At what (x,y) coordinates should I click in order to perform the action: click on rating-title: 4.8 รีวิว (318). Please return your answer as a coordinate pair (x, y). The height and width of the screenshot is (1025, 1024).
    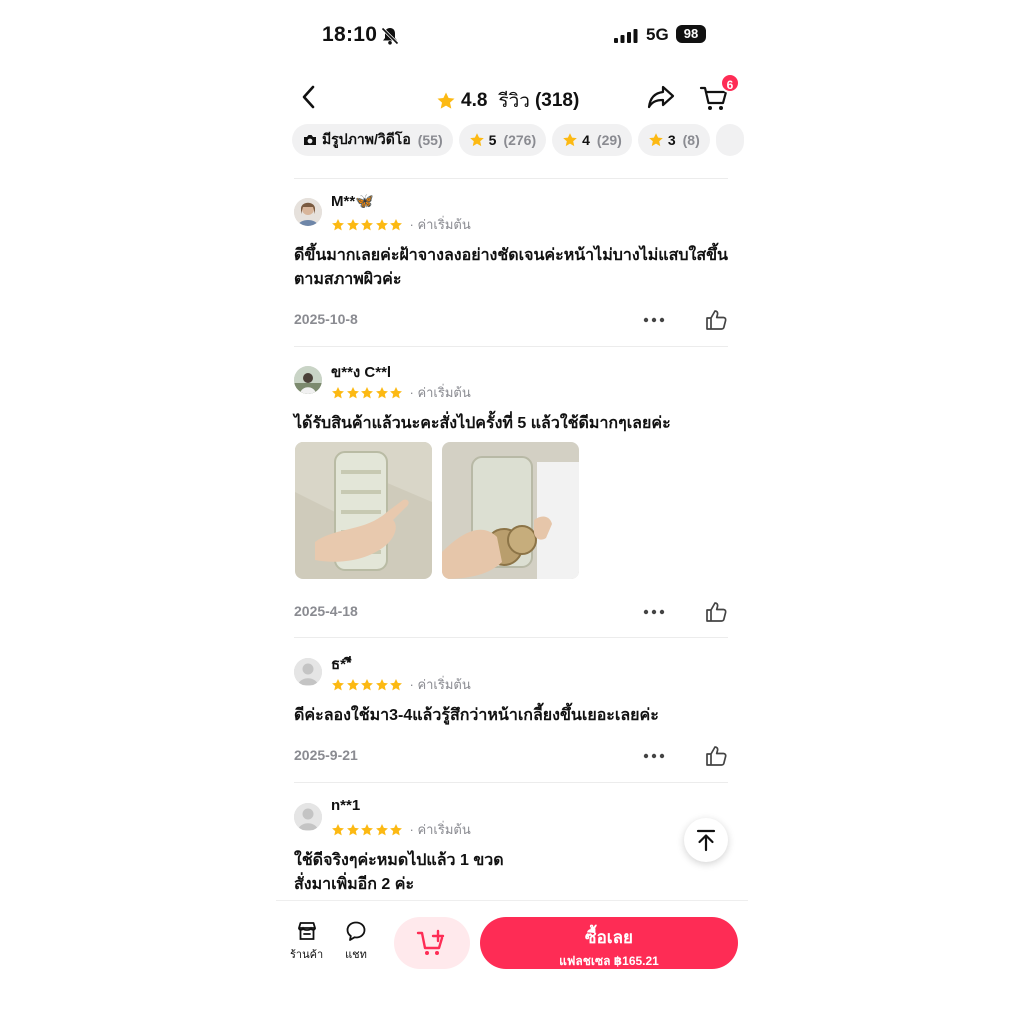
    Looking at the image, I should click on (507, 101).